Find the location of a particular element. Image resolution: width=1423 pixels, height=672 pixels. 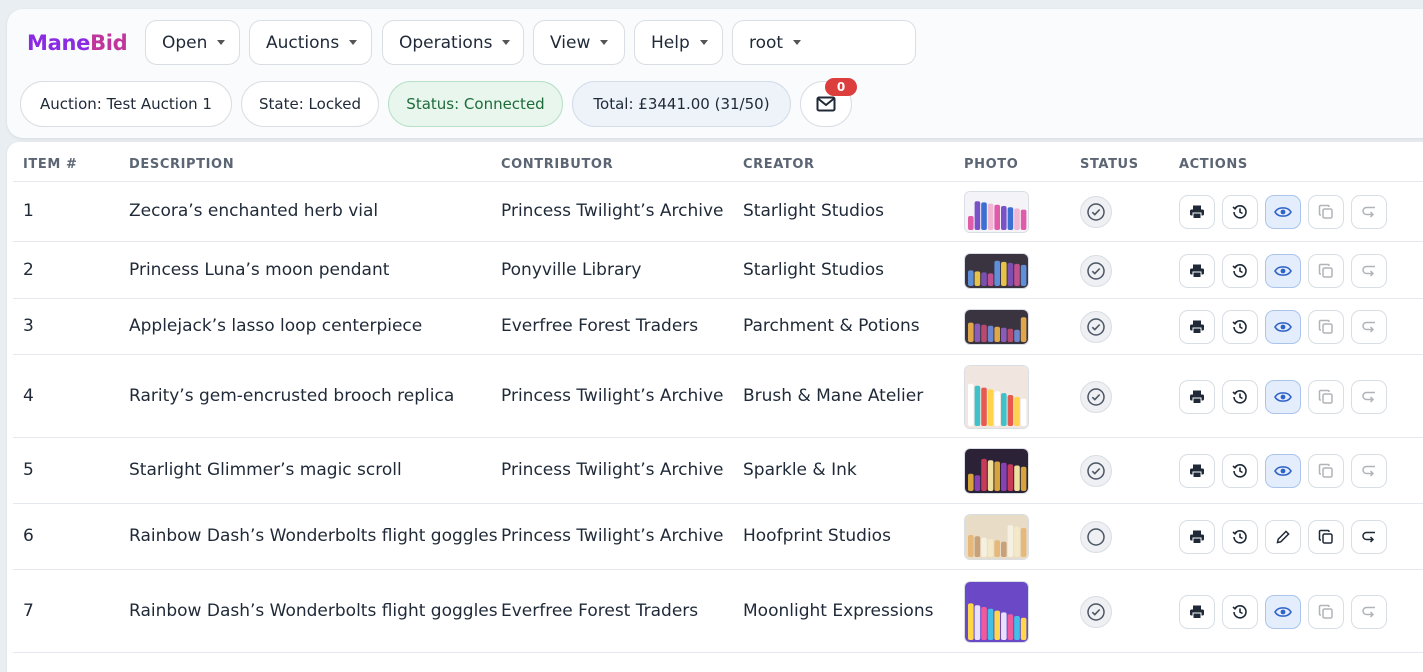

col-item: ITEM # is located at coordinates (50, 164).